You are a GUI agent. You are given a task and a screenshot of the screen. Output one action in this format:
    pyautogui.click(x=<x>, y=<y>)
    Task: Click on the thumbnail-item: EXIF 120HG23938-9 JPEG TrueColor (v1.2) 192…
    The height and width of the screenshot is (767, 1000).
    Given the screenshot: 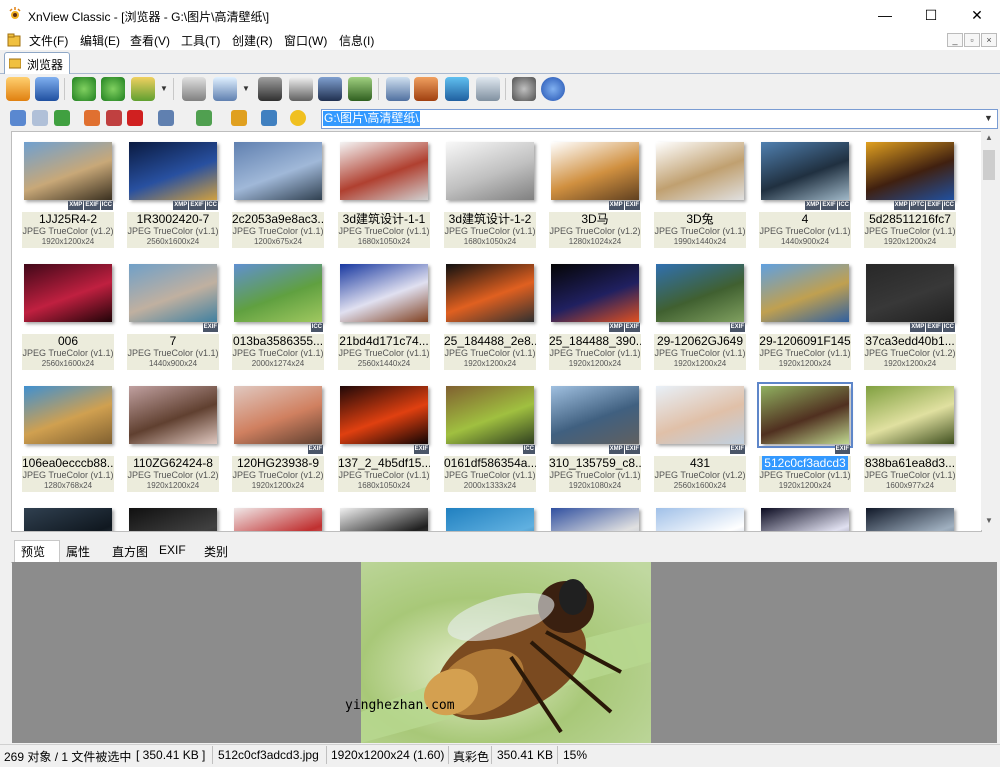 What is the action you would take?
    pyautogui.click(x=278, y=437)
    